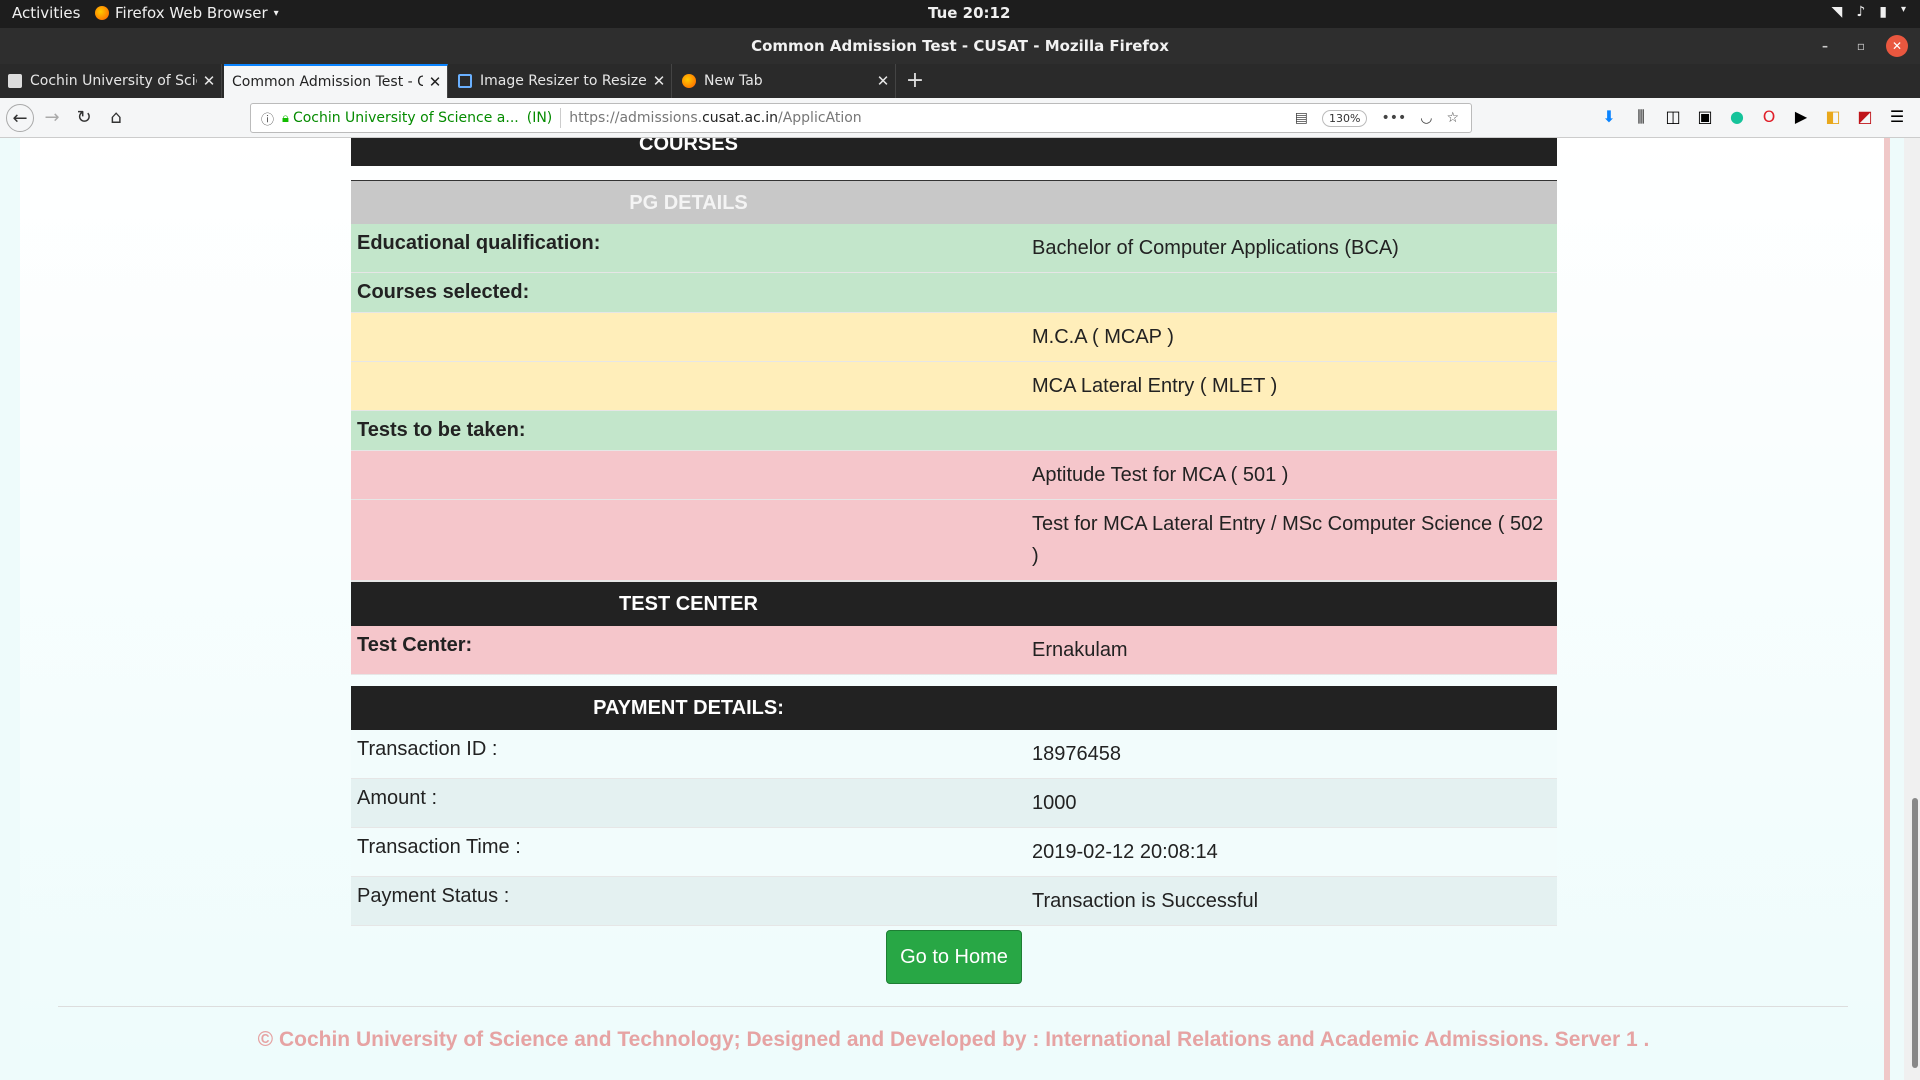 The image size is (1920, 1080). What do you see at coordinates (1125, 852) in the screenshot?
I see `payment-value: 2019-02-12 20:08:14` at bounding box center [1125, 852].